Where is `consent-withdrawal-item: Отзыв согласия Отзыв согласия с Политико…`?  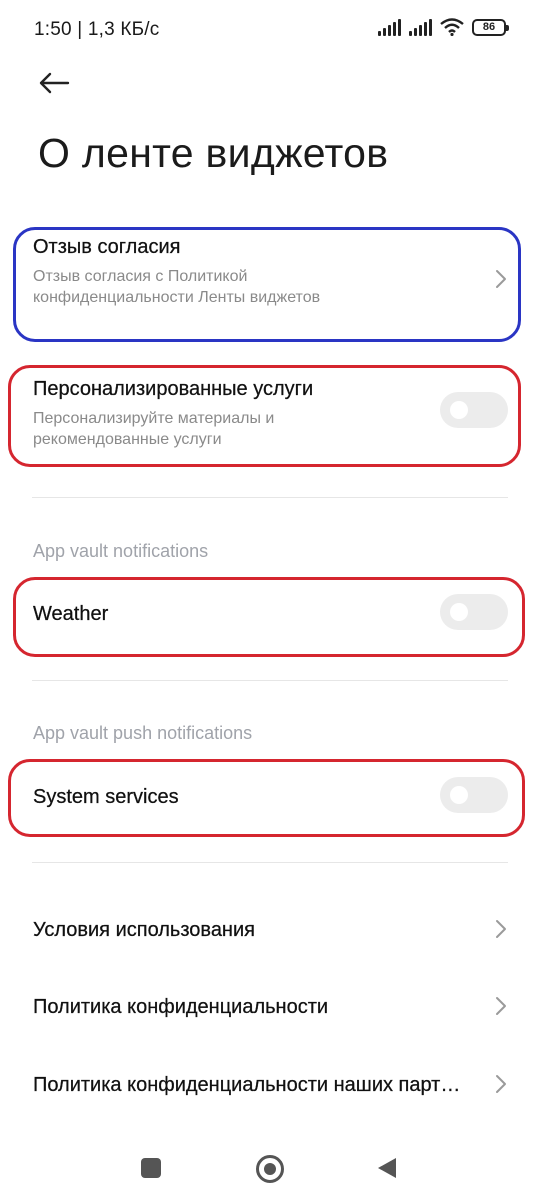
consent-withdrawal-item: Отзыв согласия Отзыв согласия с Политико… is located at coordinates (270, 284).